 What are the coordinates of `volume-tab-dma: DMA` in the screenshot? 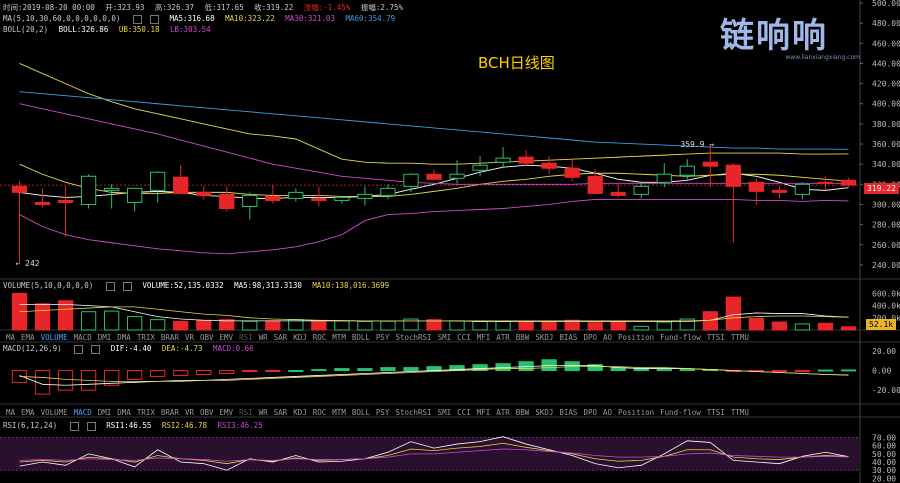 It's located at (124, 337).